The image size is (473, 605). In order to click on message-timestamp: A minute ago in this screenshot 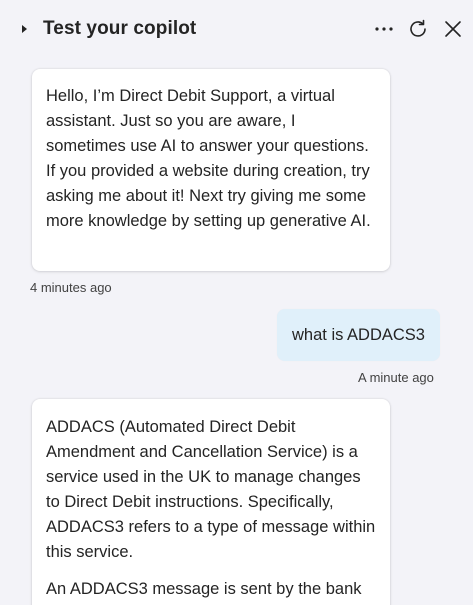, I will do `click(396, 377)`.